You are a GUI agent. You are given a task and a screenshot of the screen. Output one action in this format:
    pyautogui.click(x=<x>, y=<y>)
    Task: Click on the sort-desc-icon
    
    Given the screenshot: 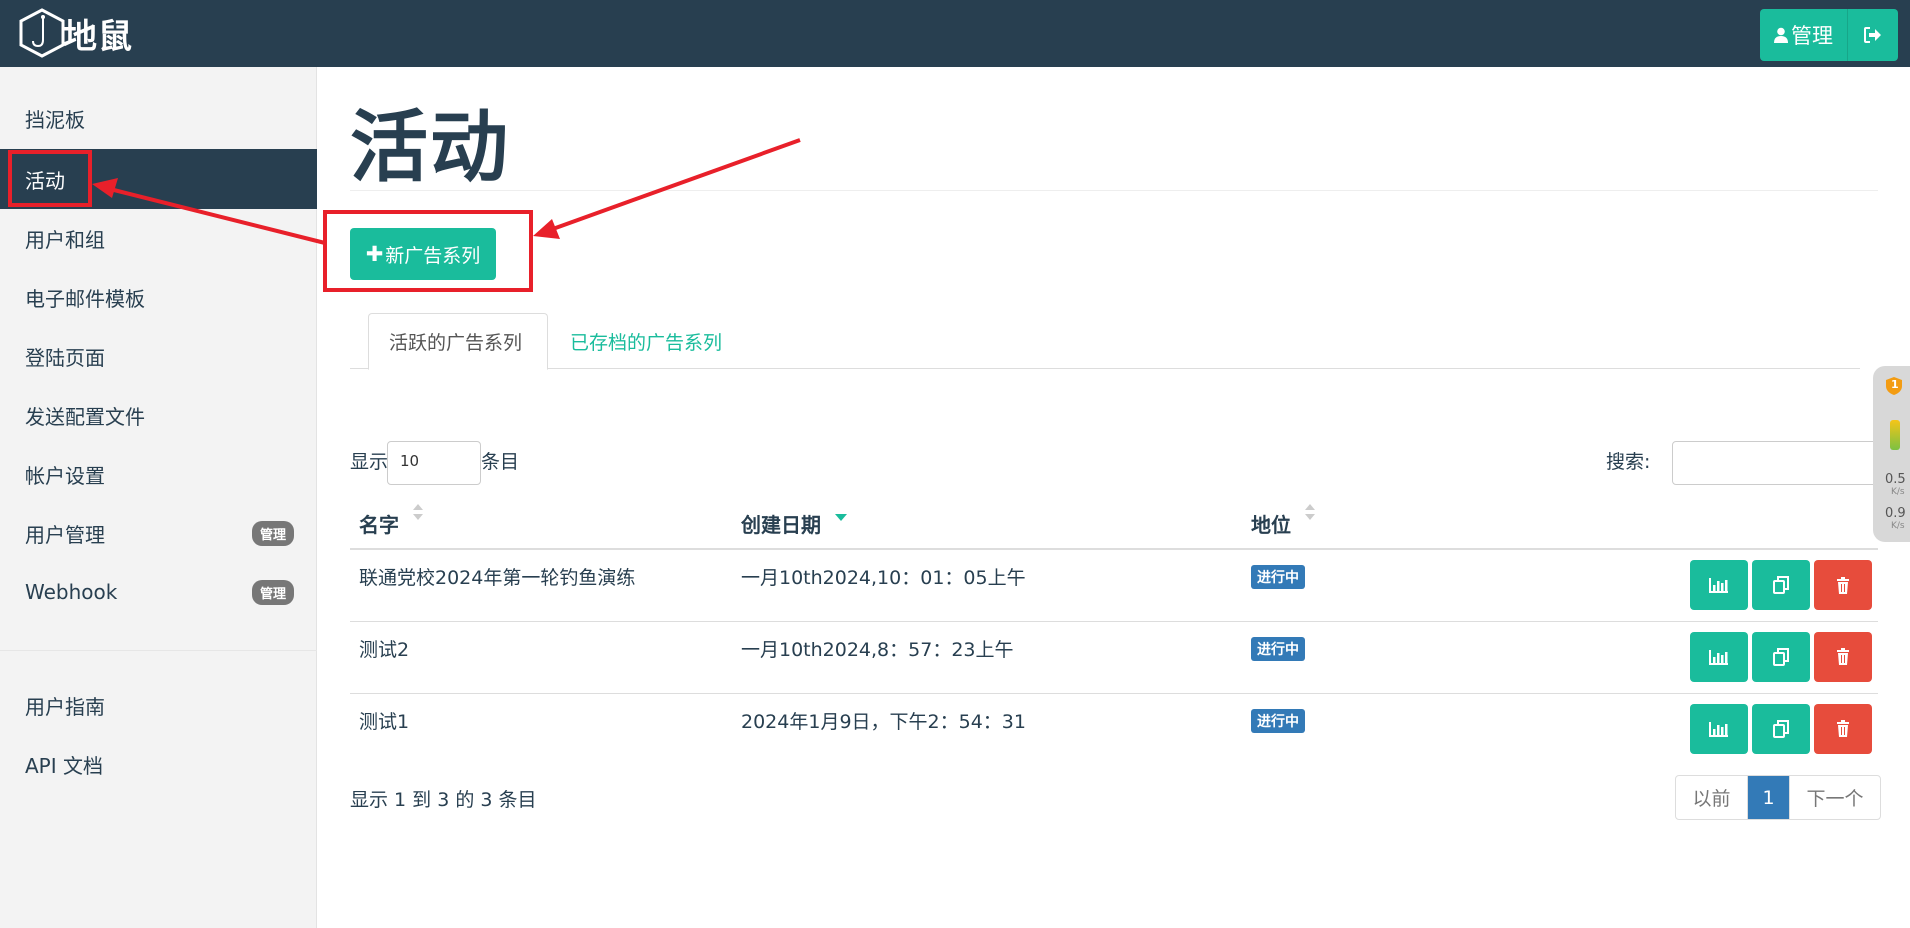 What is the action you would take?
    pyautogui.click(x=840, y=517)
    